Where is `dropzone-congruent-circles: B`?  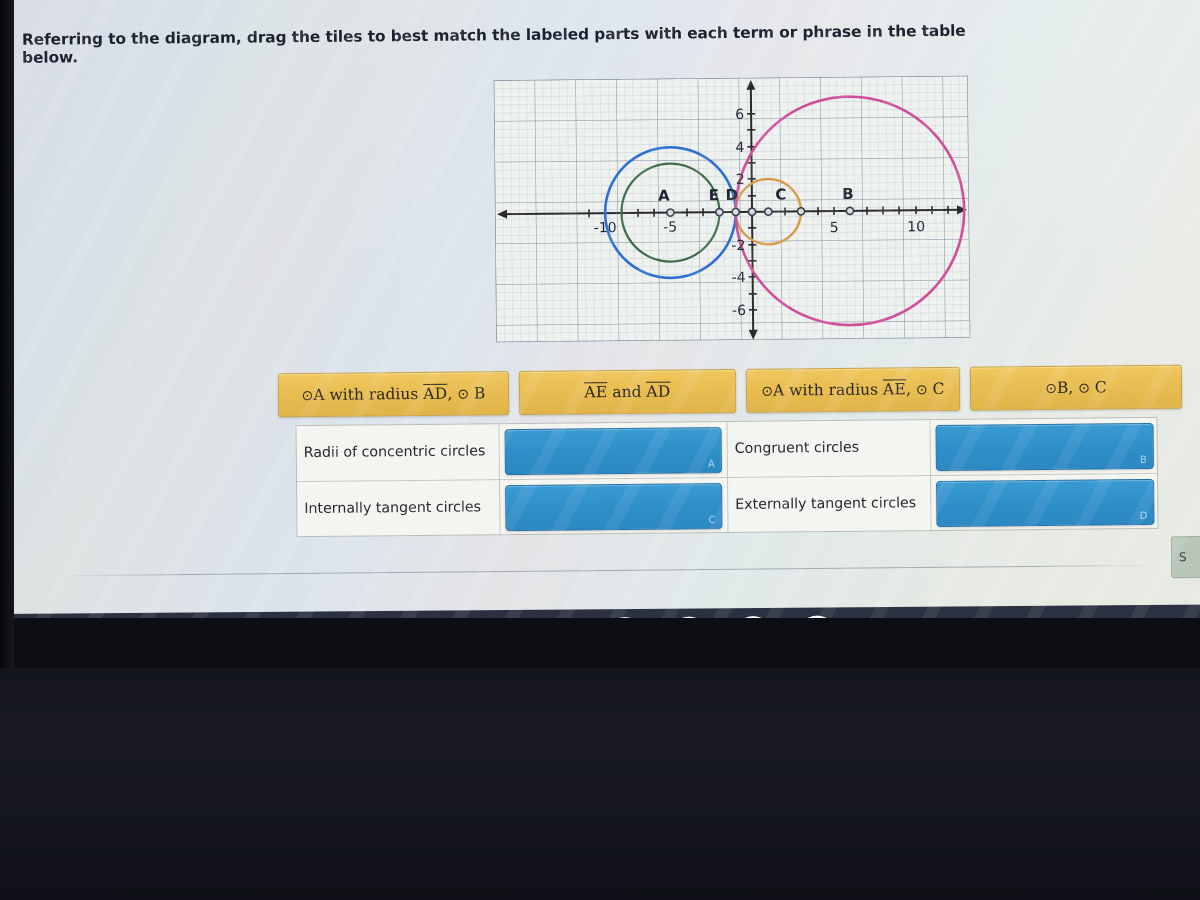
dropzone-congruent-circles: B is located at coordinates (1044, 446).